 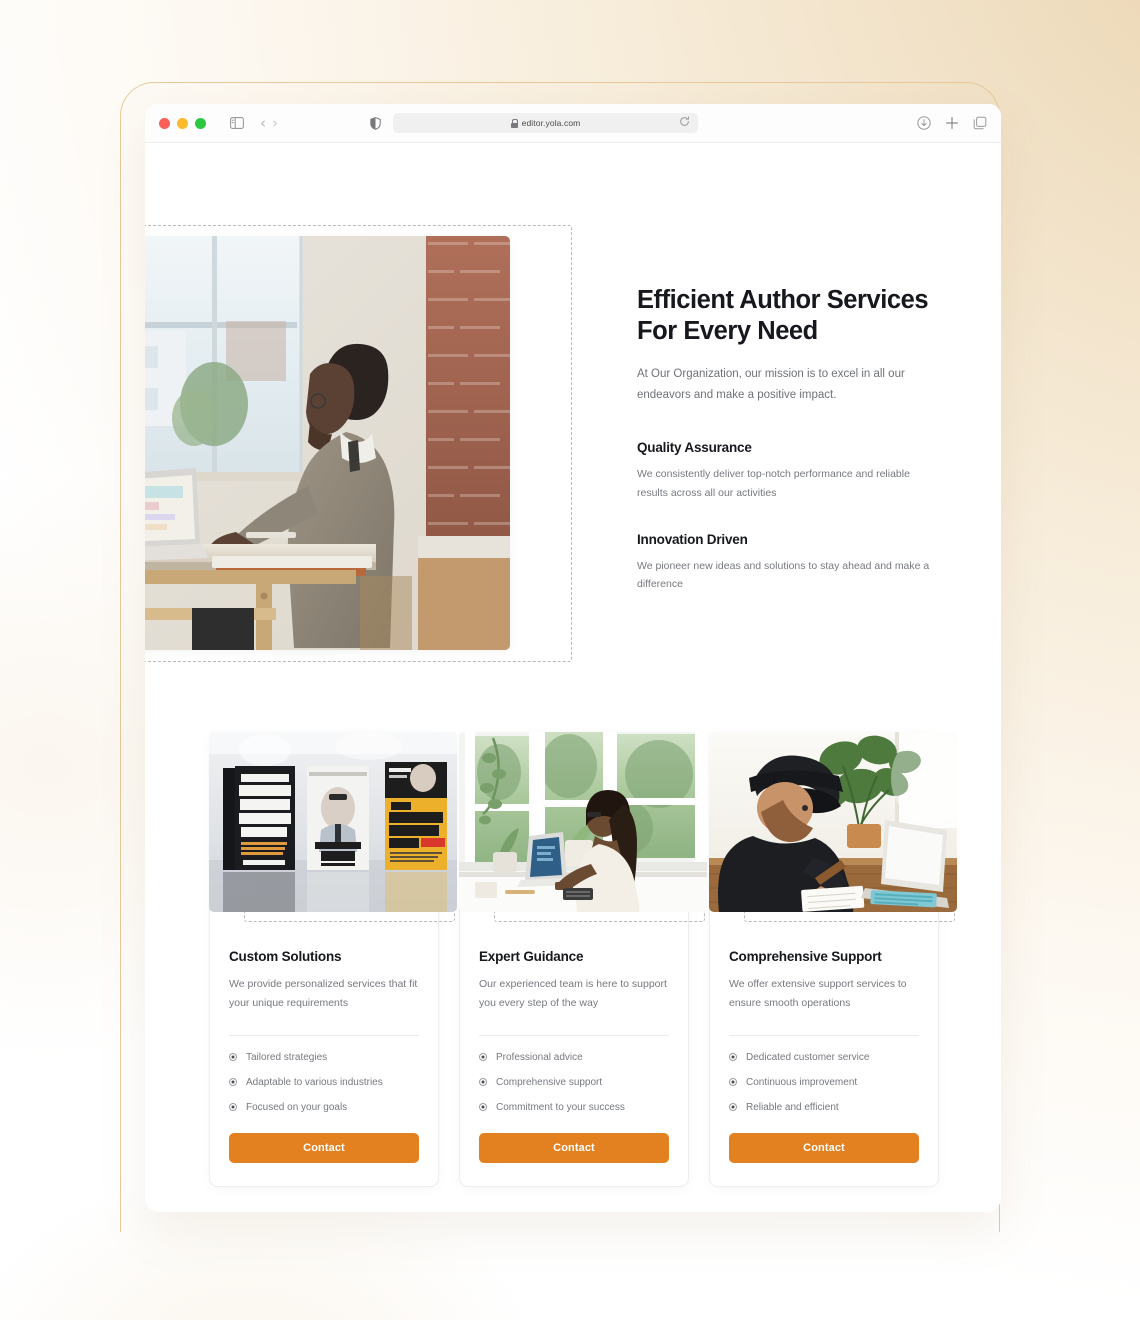 I want to click on minimize-window-button, so click(x=182, y=123).